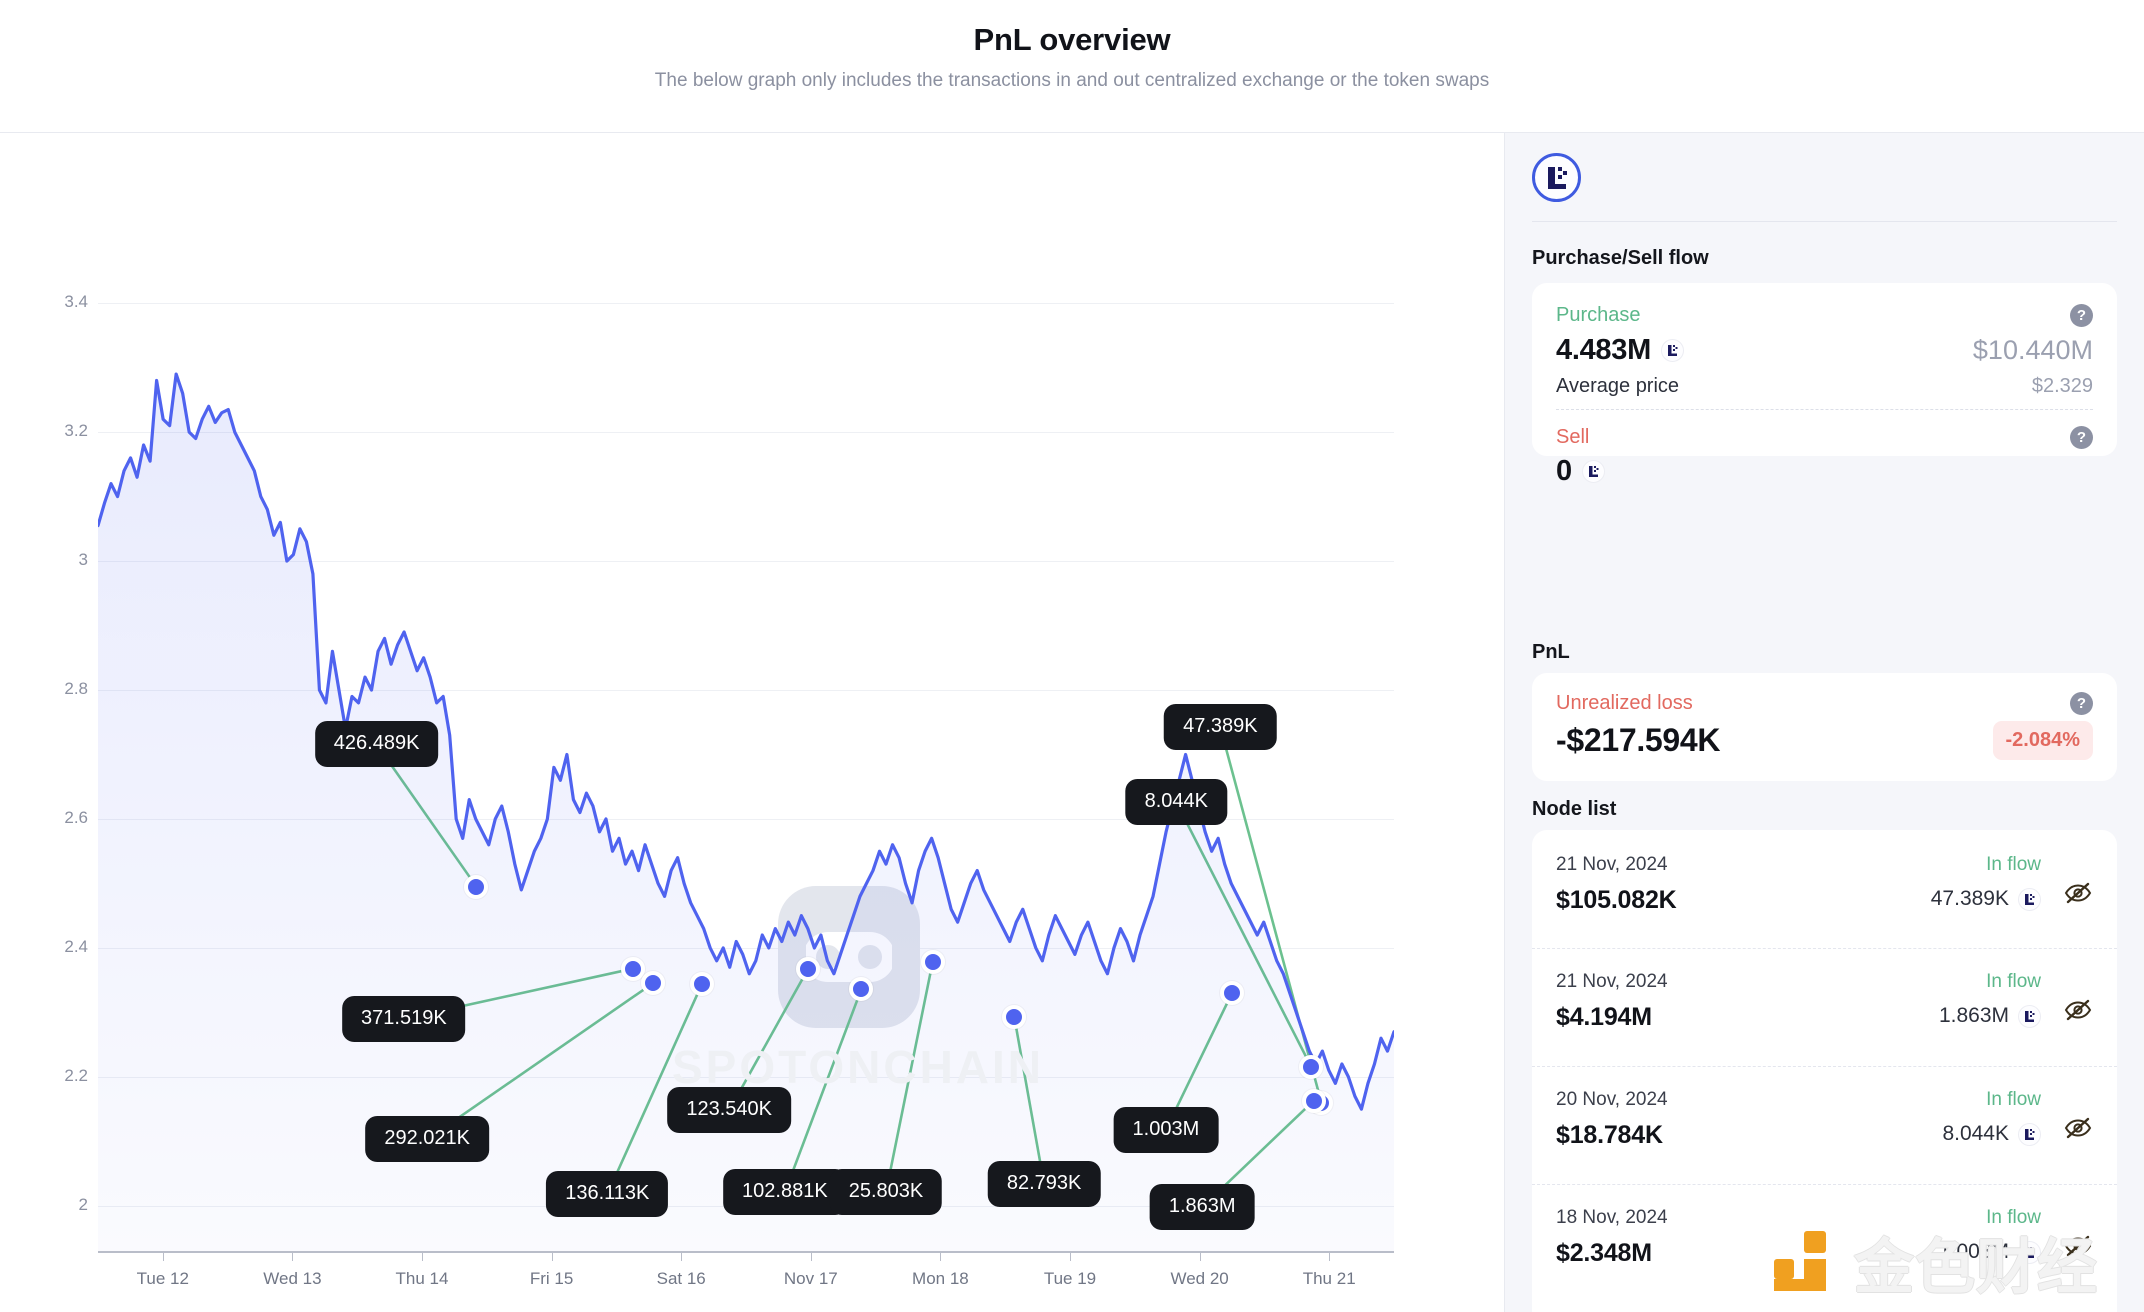 The image size is (2144, 1312). Describe the element at coordinates (551, 1278) in the screenshot. I see `x-axis-tick-label: Fri 15` at that location.